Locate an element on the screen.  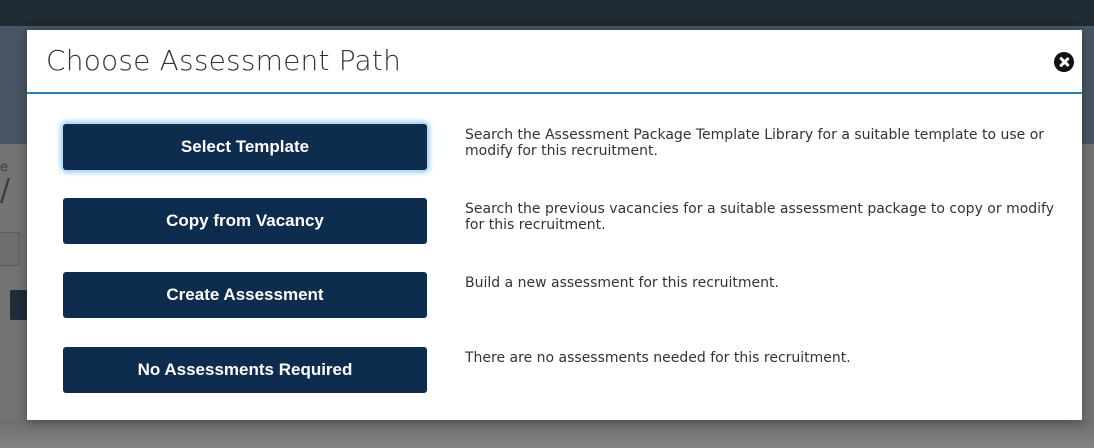
background-top-bar is located at coordinates (547, 13).